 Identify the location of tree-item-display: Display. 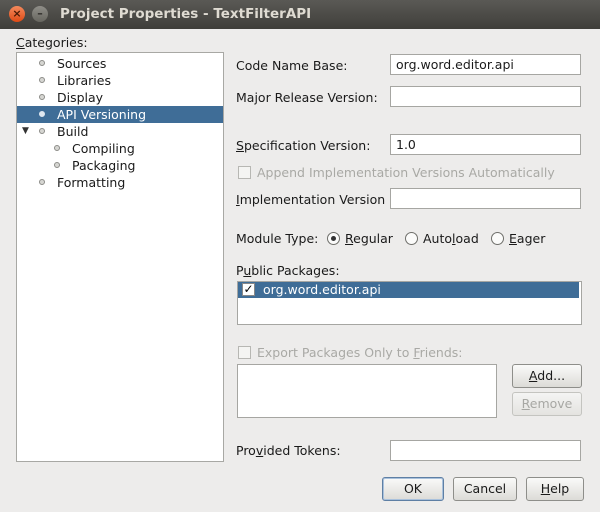
(120, 97).